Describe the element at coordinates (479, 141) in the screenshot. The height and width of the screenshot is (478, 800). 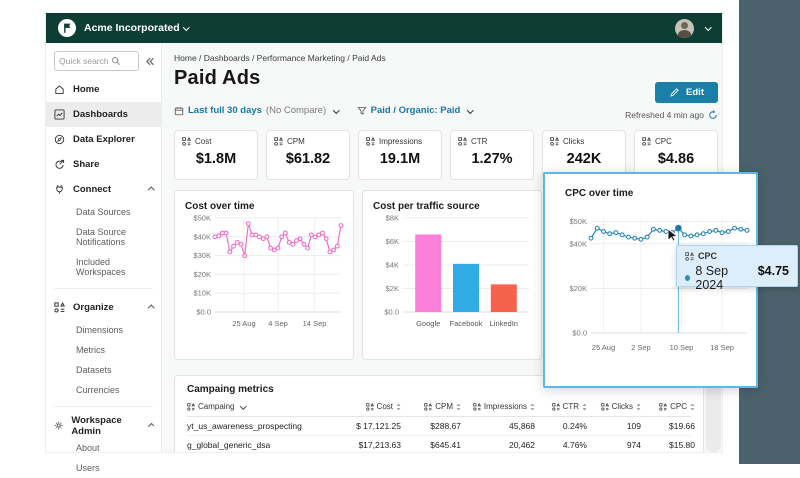
I see `kpi-label: CTR` at that location.